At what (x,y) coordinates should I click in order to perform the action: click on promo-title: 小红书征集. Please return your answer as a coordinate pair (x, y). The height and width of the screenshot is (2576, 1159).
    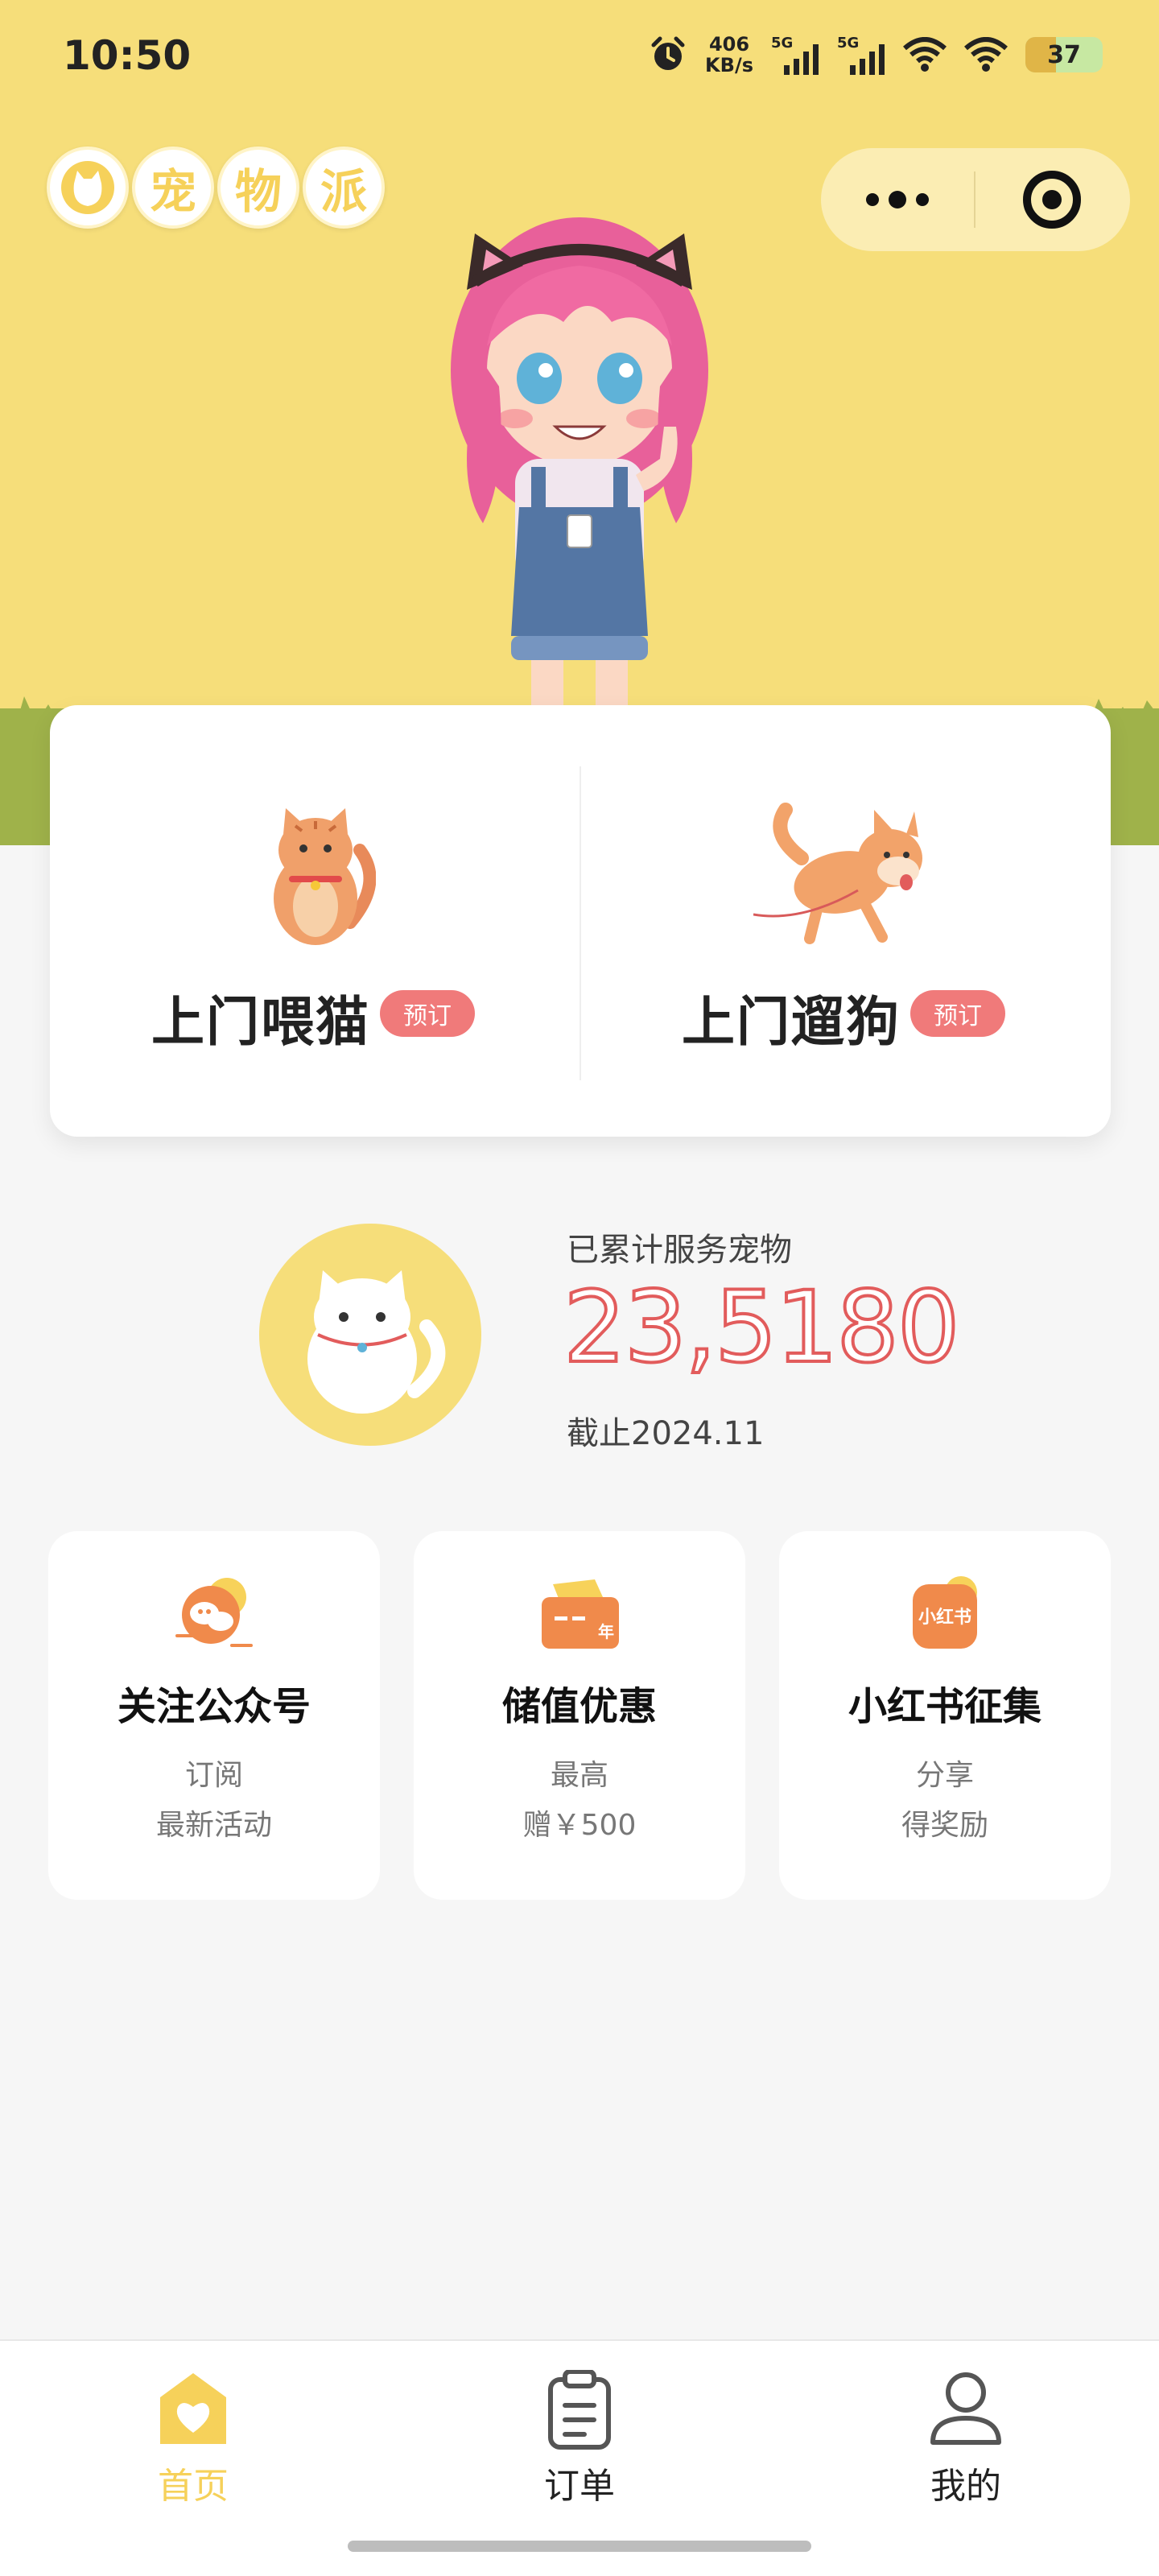
    Looking at the image, I should click on (944, 1706).